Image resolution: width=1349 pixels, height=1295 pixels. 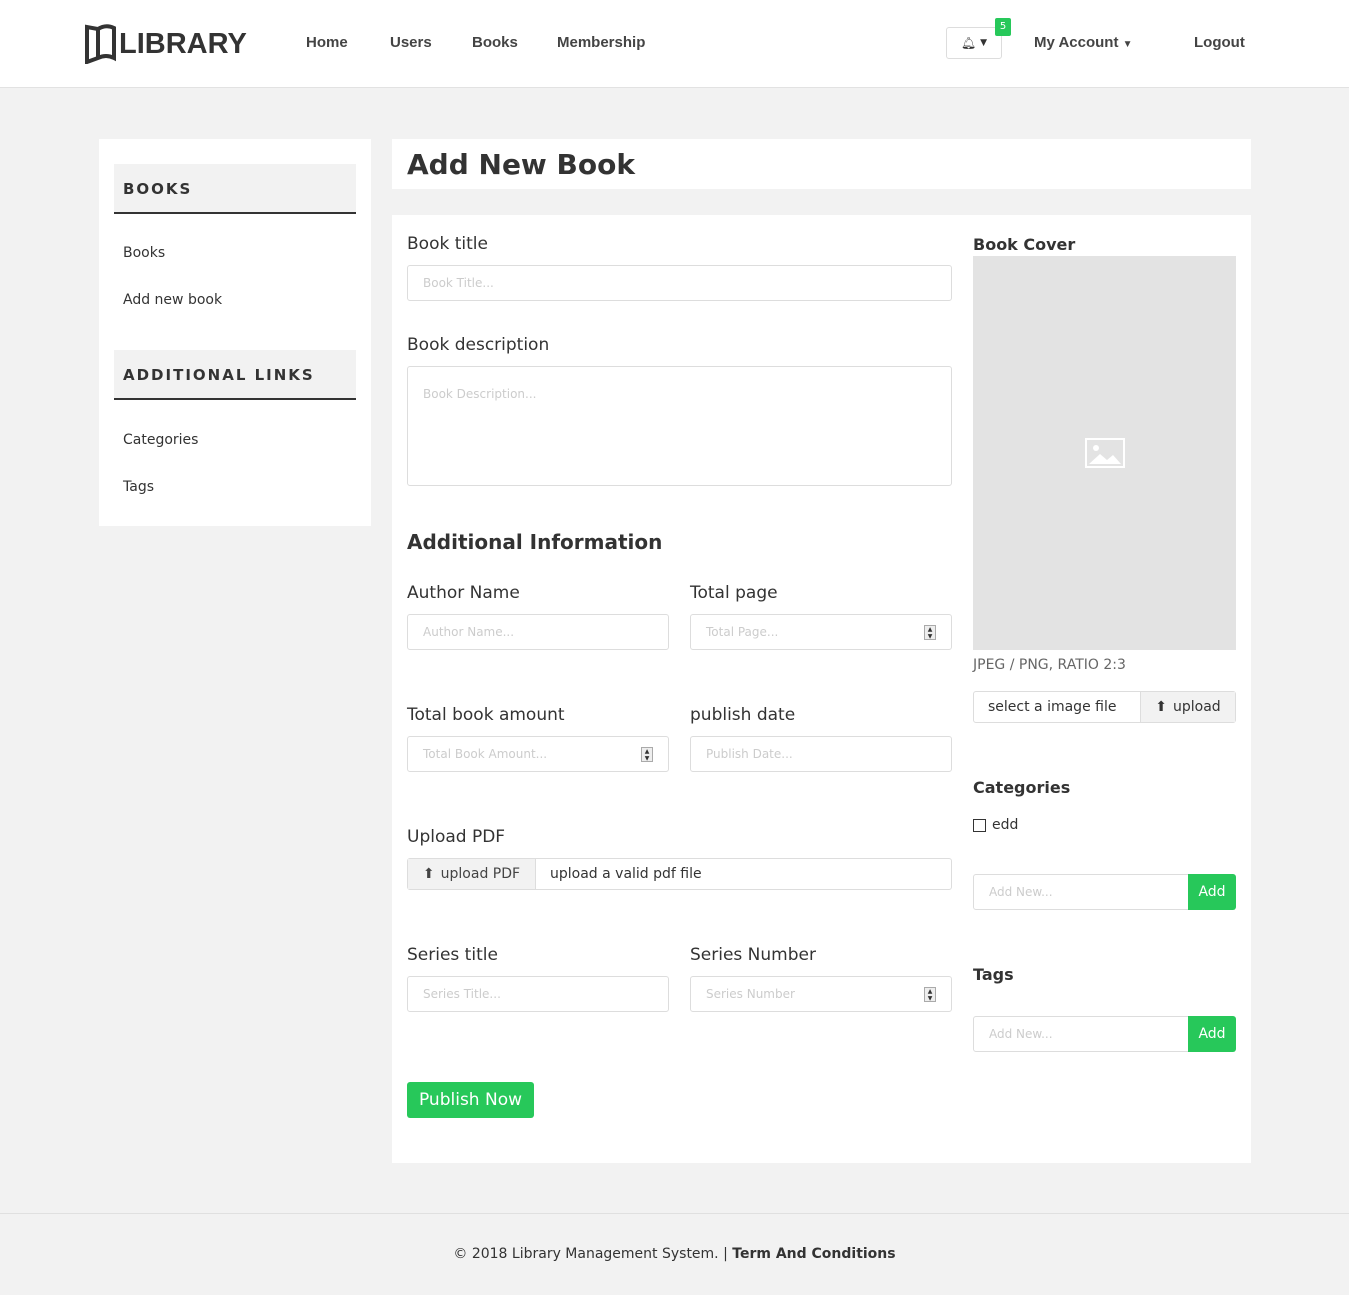 What do you see at coordinates (674, 1213) in the screenshot?
I see `footer-divider` at bounding box center [674, 1213].